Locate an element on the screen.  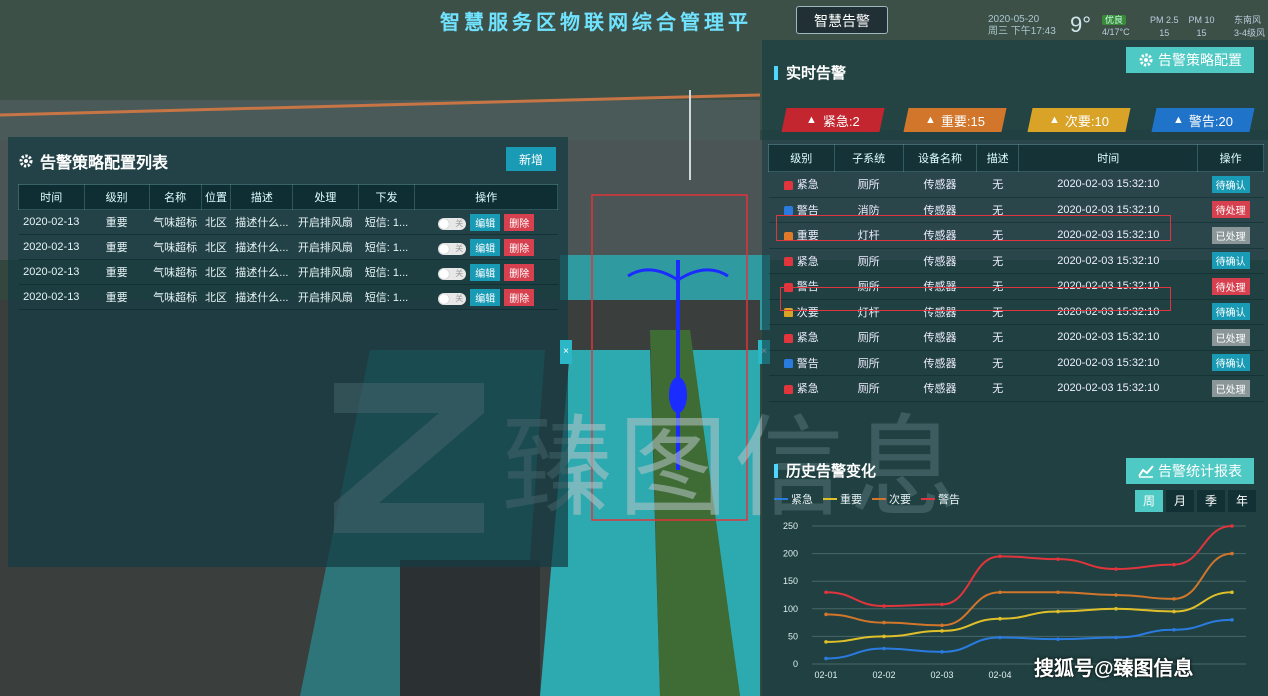
period-tab: 年 is located at coordinates (1242, 501).